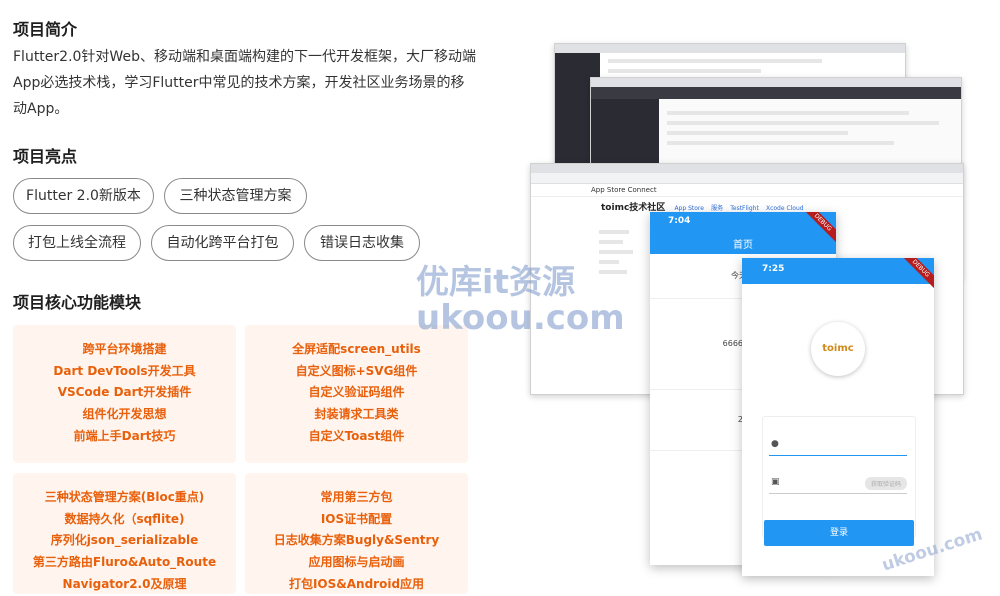 This screenshot has height=596, width=1000. What do you see at coordinates (356, 583) in the screenshot?
I see `module-item: 打包IOS&Android应用` at bounding box center [356, 583].